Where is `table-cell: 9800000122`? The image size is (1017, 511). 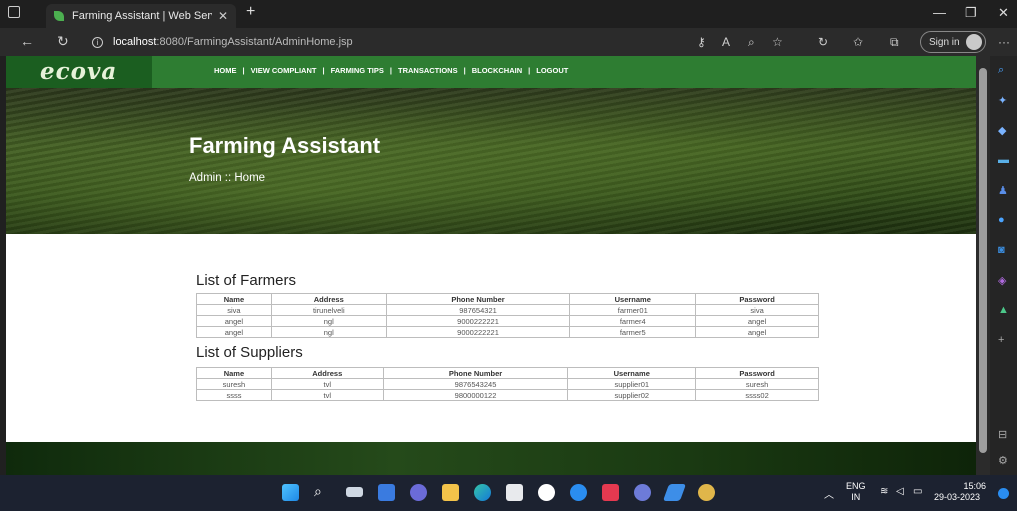
table-cell: 9800000122 is located at coordinates (475, 395).